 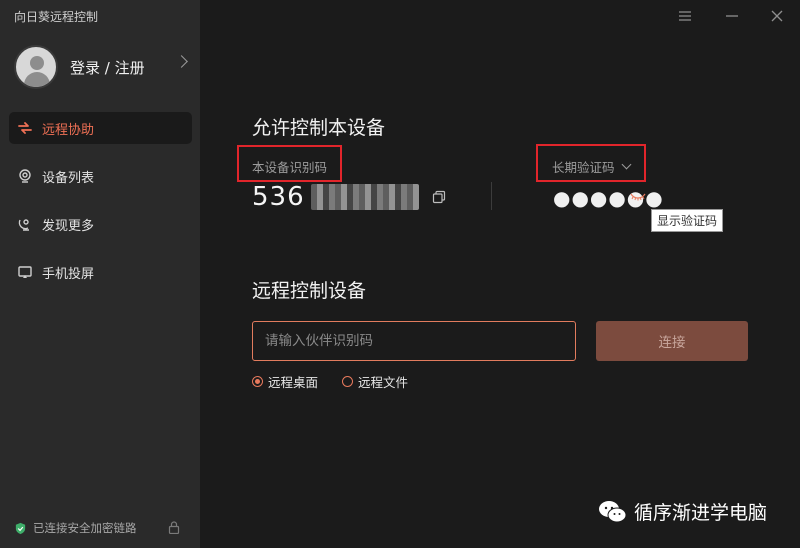 I want to click on allow-control-title: 允许控制本设备, so click(x=319, y=128).